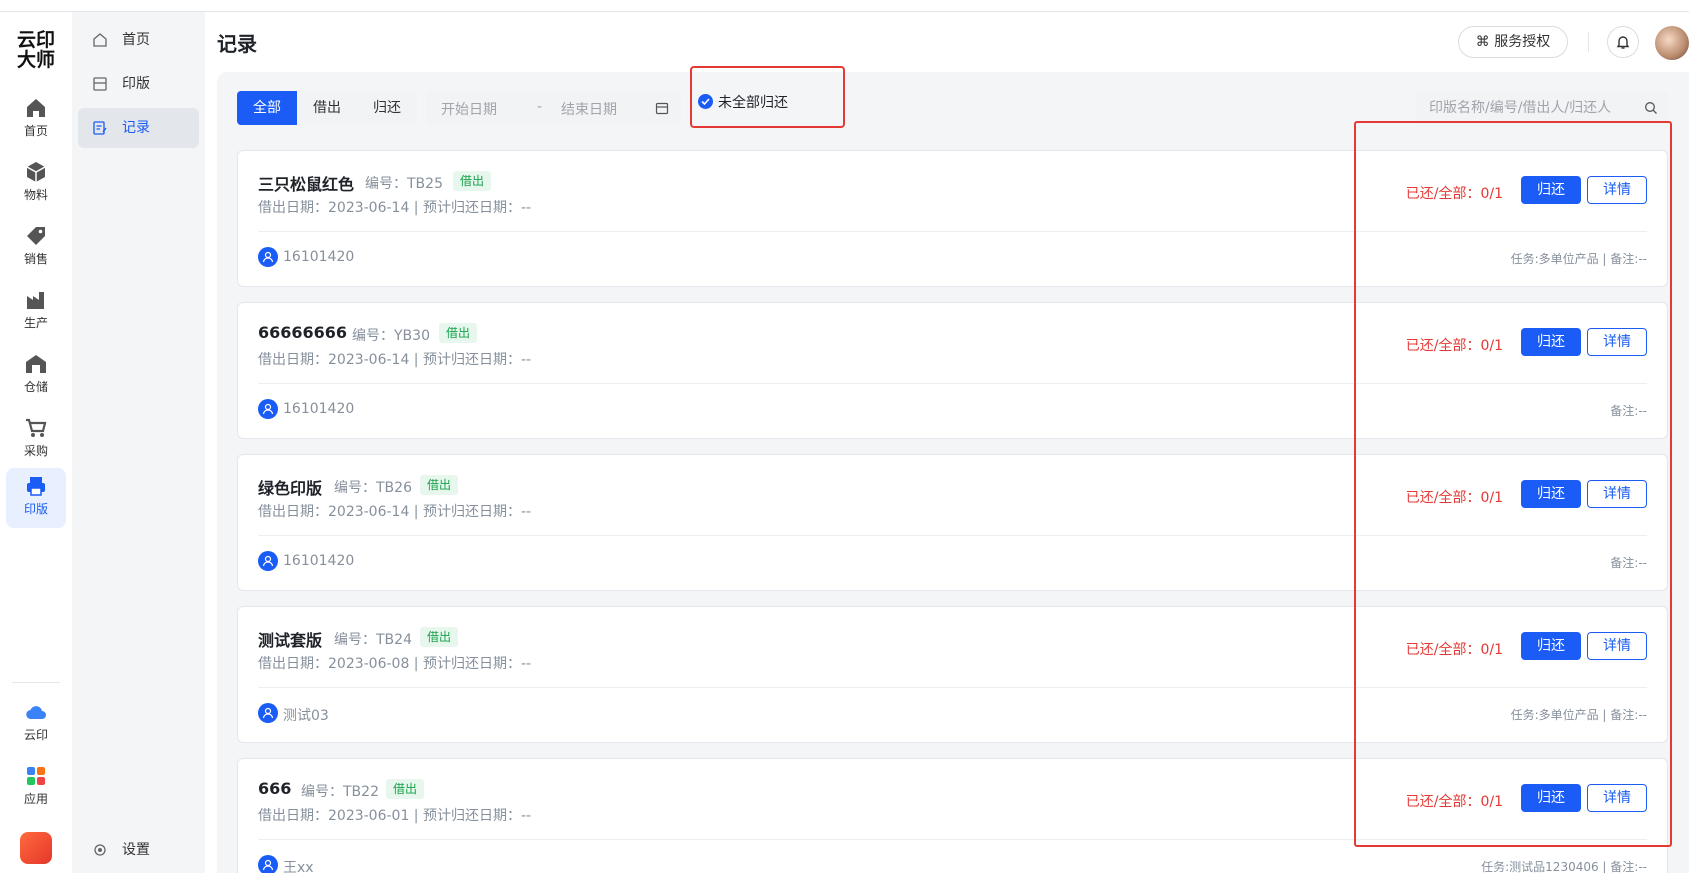  What do you see at coordinates (138, 128) in the screenshot?
I see `sidebar-item-record: 记录` at bounding box center [138, 128].